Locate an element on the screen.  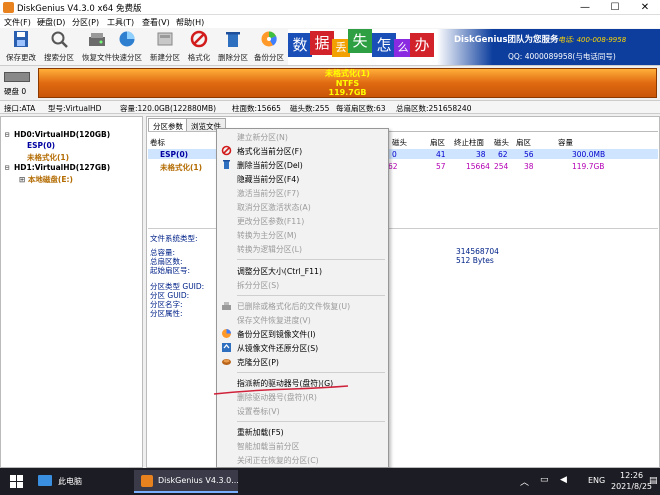
row-label-unformatted: 未格式化(1) is located at coordinates (181, 167).